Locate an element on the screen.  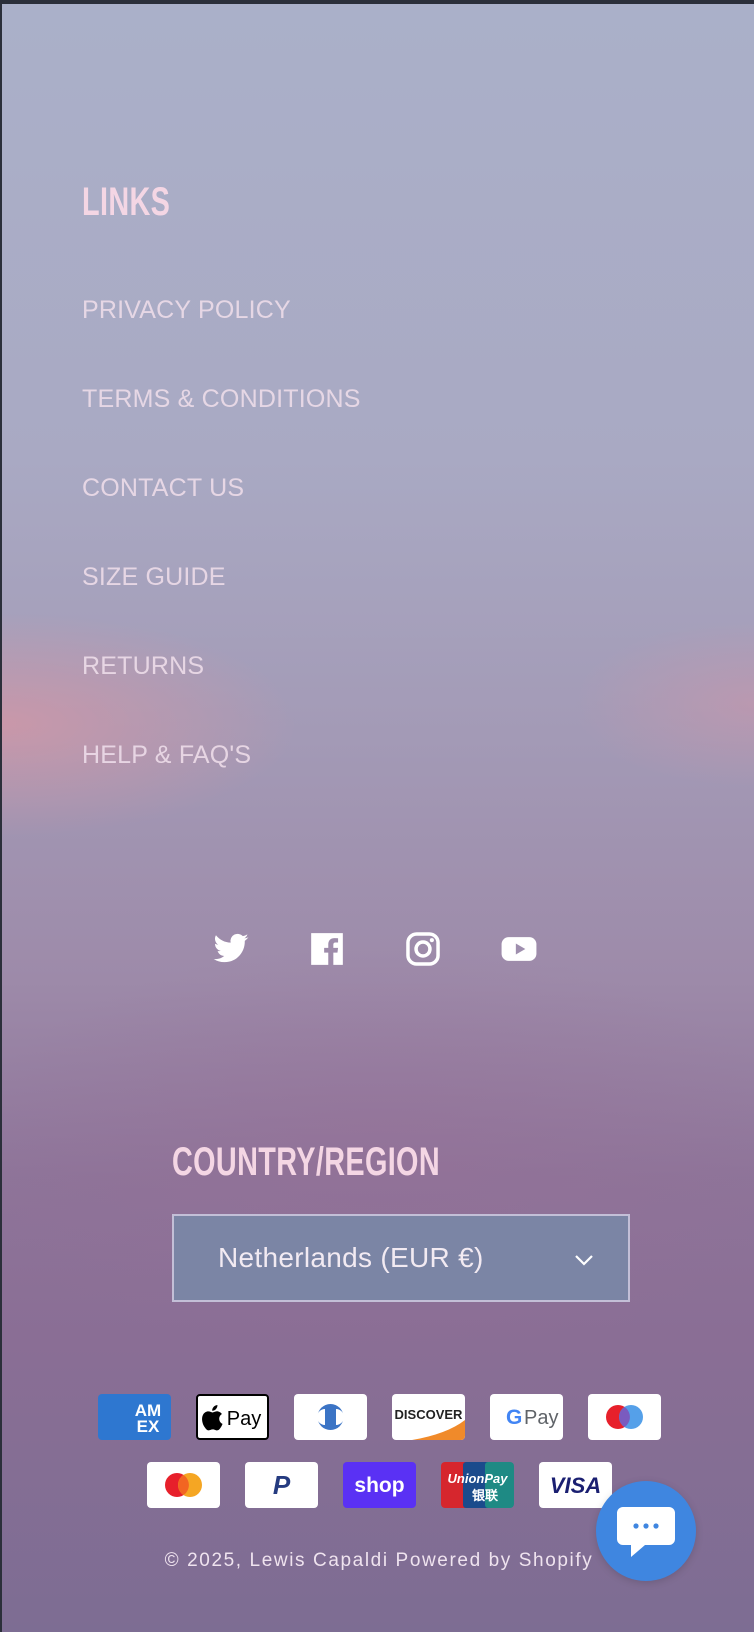
list-item: TERMS & CONDITIONS is located at coordinates (221, 429).